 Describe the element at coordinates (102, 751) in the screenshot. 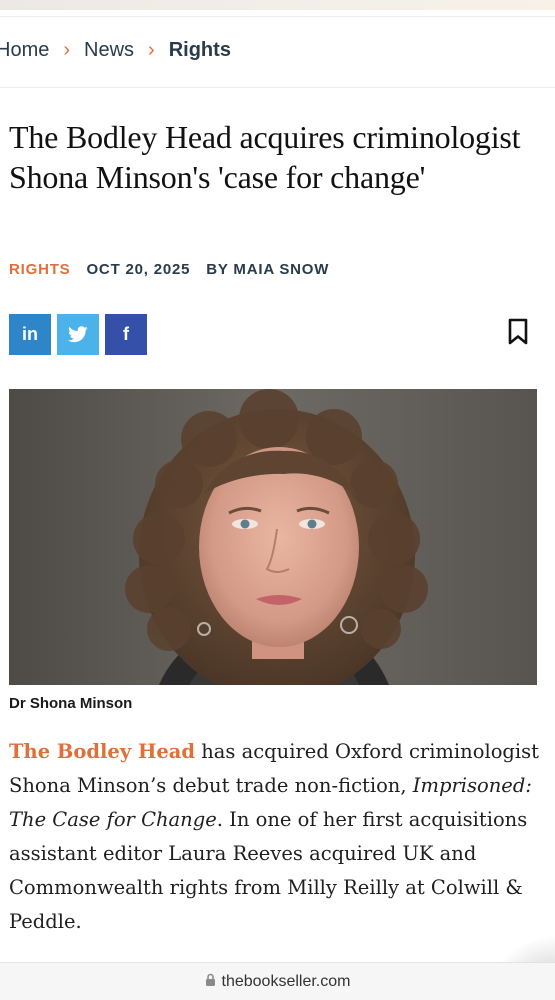

I see `publisher-link: The Bodley Head` at that location.